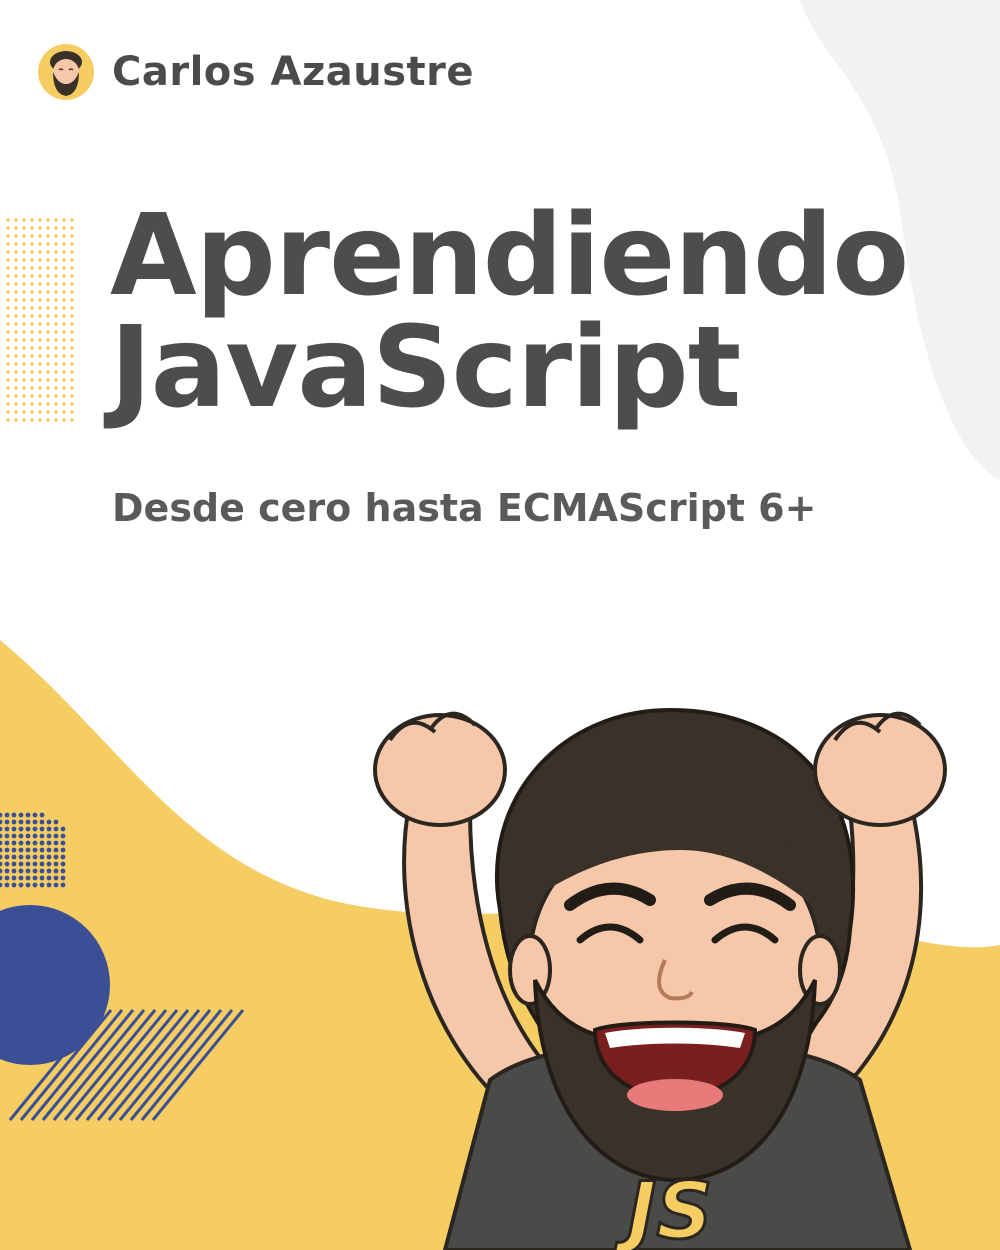 This screenshot has height=1250, width=1000. Describe the element at coordinates (464, 508) in the screenshot. I see `book-subtitle: Desde cero hasta ECMAScript 6+` at that location.